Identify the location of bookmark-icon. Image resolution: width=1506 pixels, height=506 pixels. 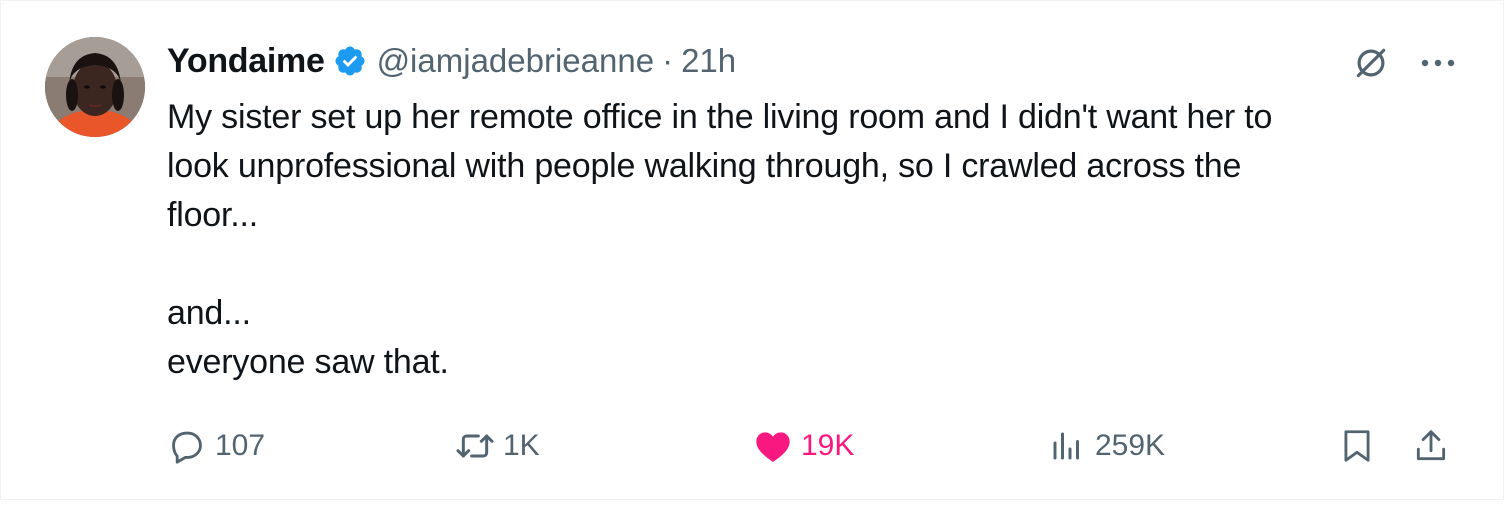
(1357, 446).